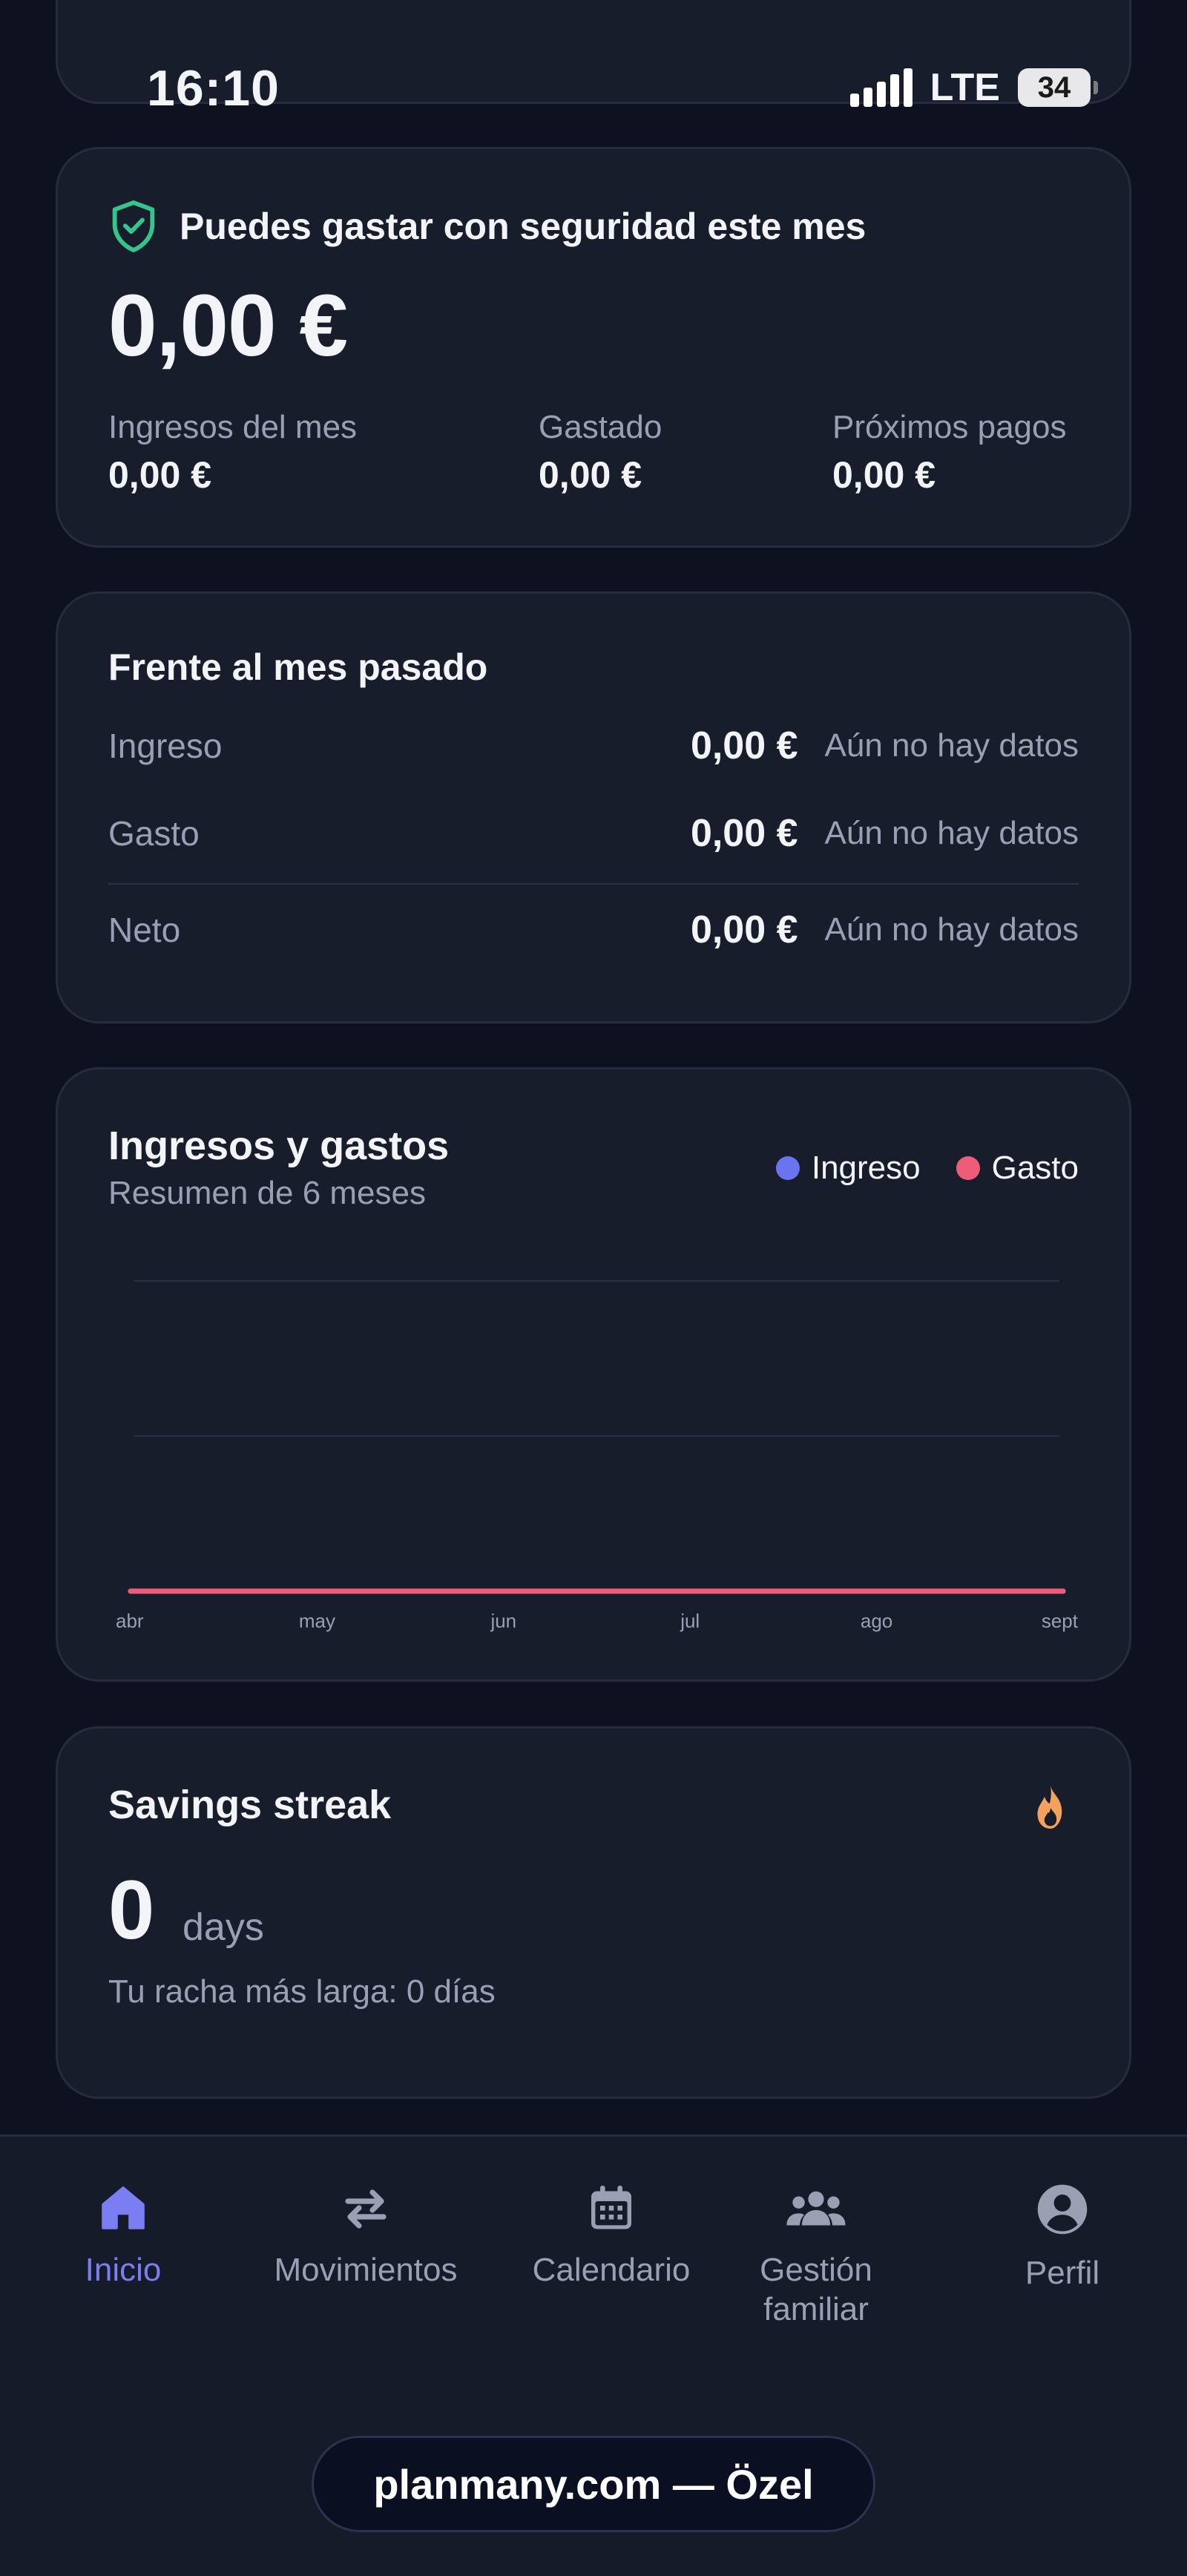 The image size is (1187, 2576). What do you see at coordinates (133, 226) in the screenshot?
I see `shield-check-icon` at bounding box center [133, 226].